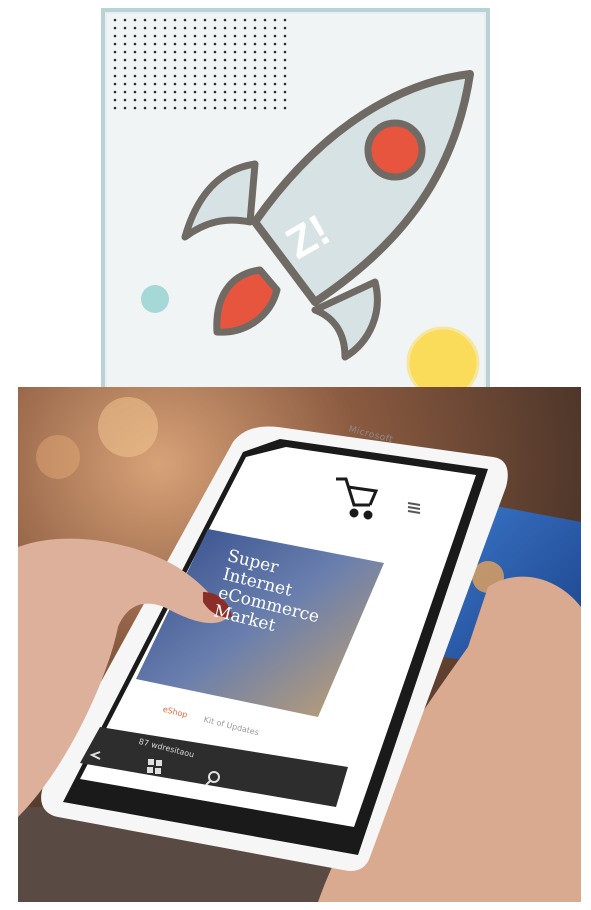  I want to click on rocket-flame, so click(247, 301).